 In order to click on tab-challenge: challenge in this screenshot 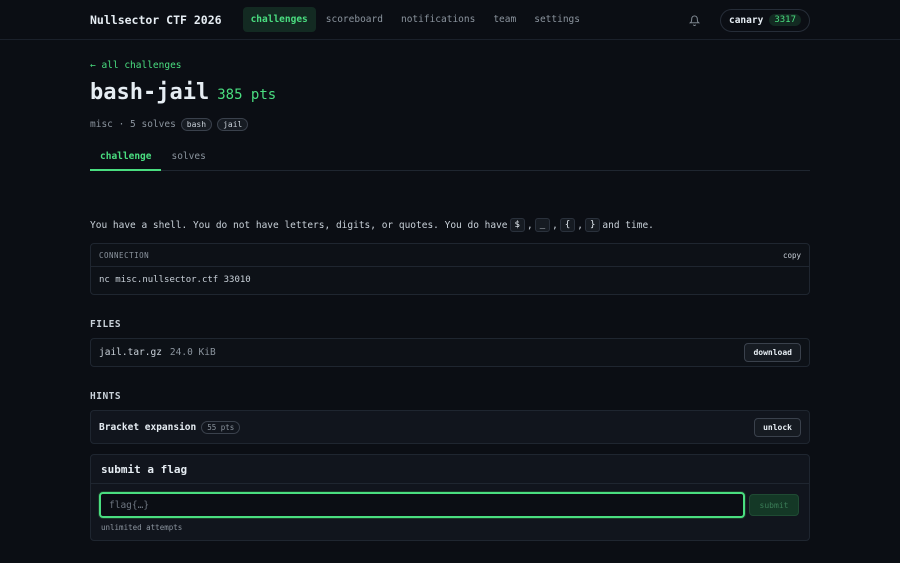, I will do `click(126, 159)`.